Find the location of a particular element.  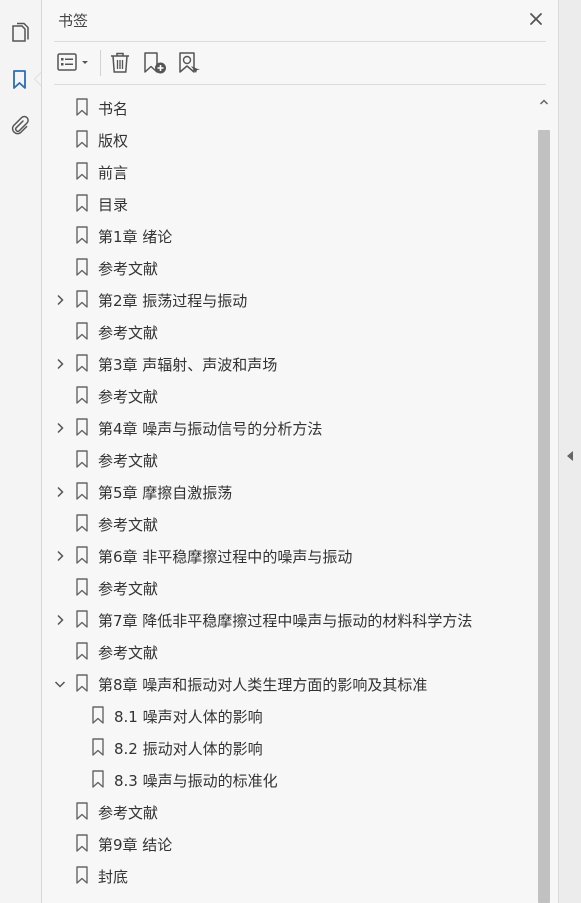

active-tab-pointer is located at coordinates (37, 79).